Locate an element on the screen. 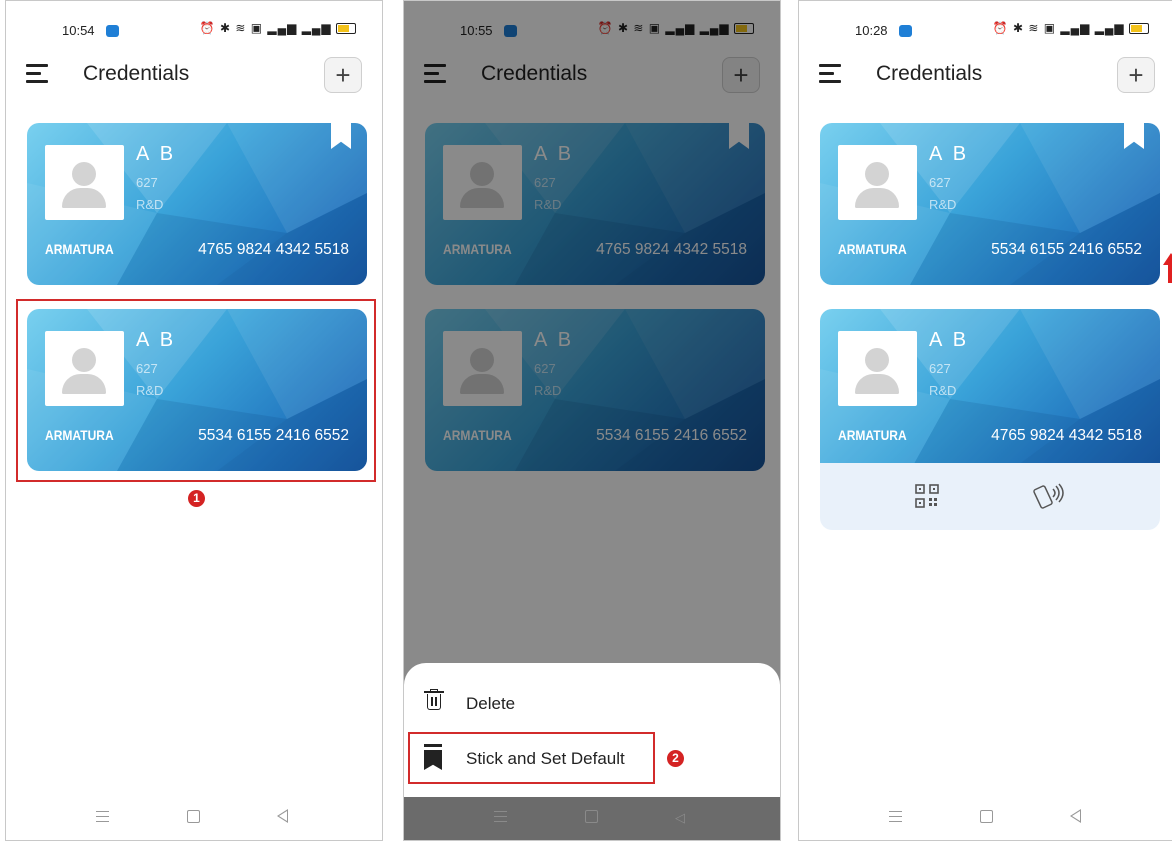  status-time: 10:28 is located at coordinates (871, 30).